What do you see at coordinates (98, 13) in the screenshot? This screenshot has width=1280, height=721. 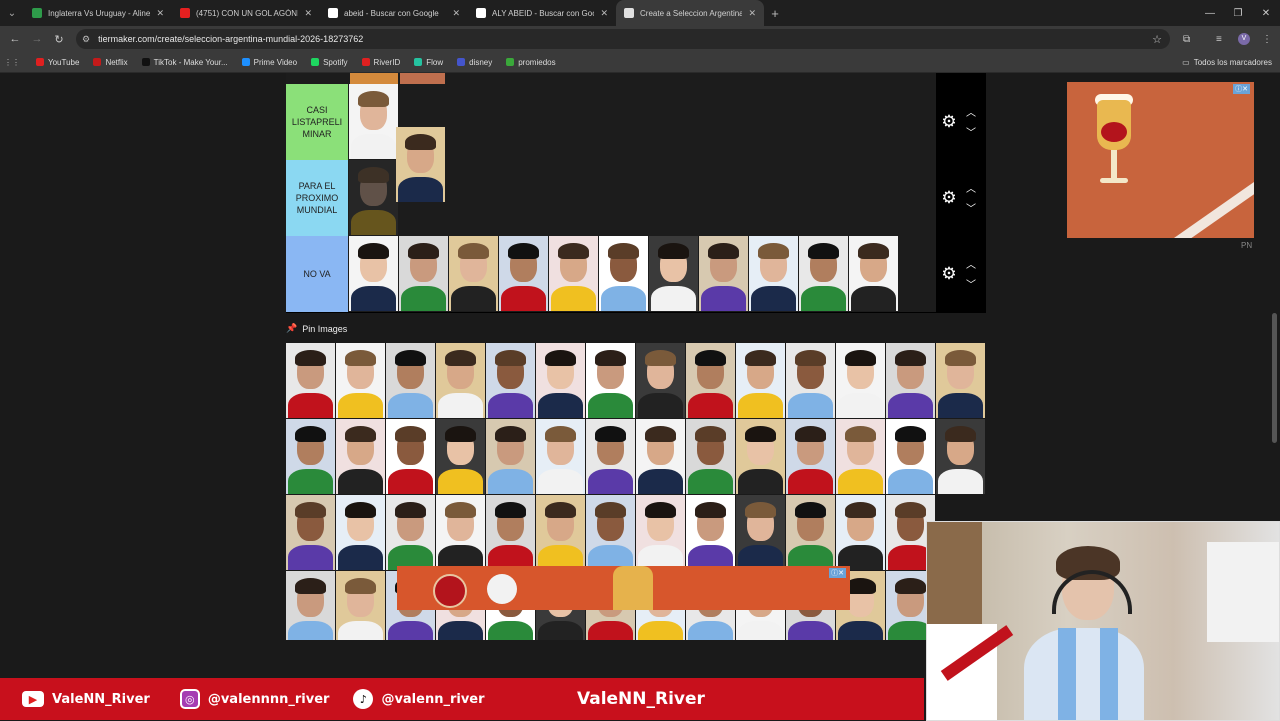 I see `browser-tab: Inglaterra Vs Uruguay - Alineaci ✕` at bounding box center [98, 13].